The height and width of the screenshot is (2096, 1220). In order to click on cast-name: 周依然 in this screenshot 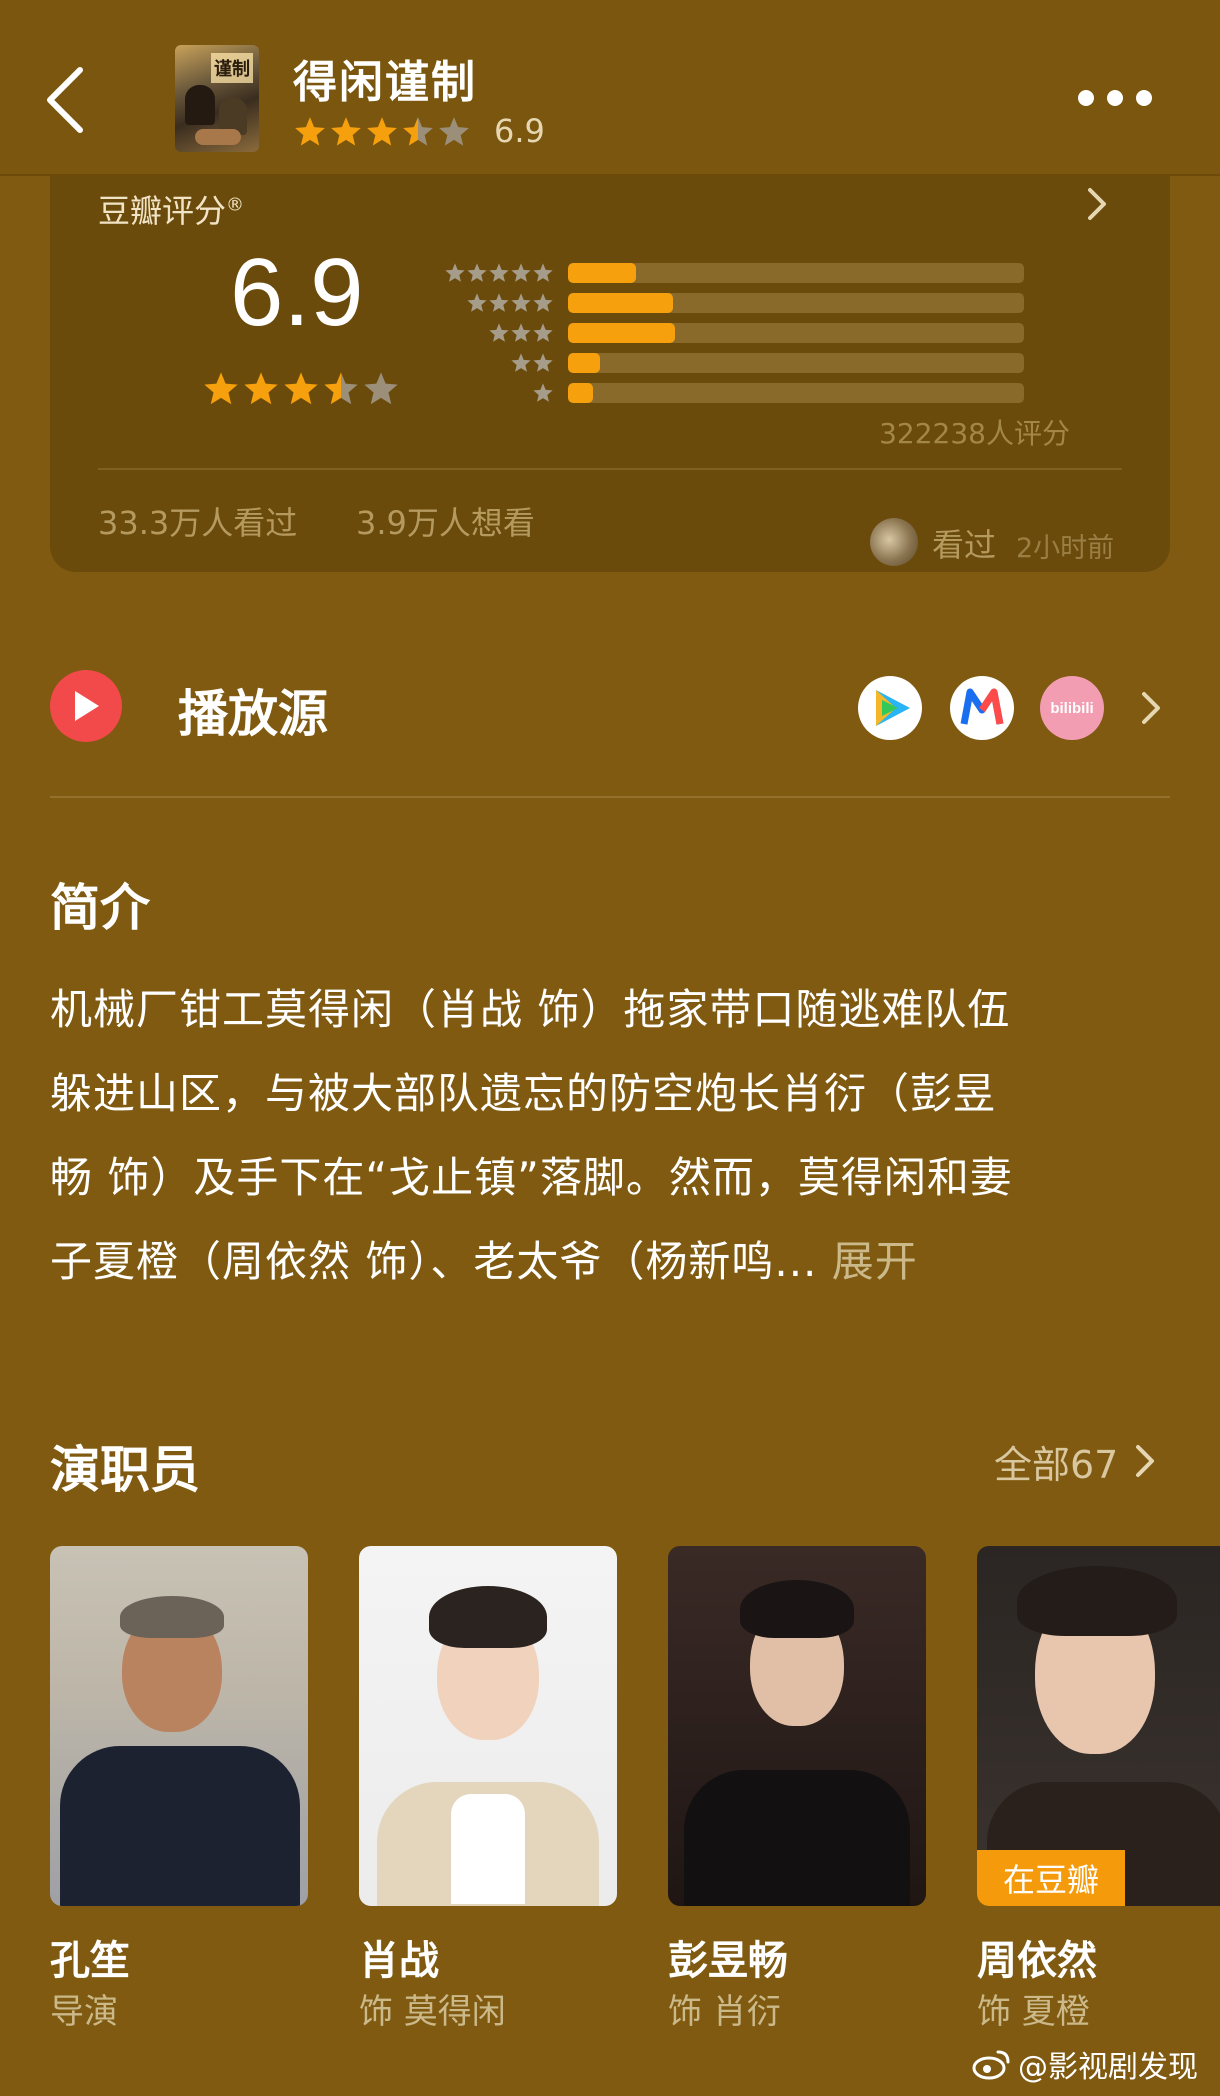, I will do `click(1037, 1957)`.